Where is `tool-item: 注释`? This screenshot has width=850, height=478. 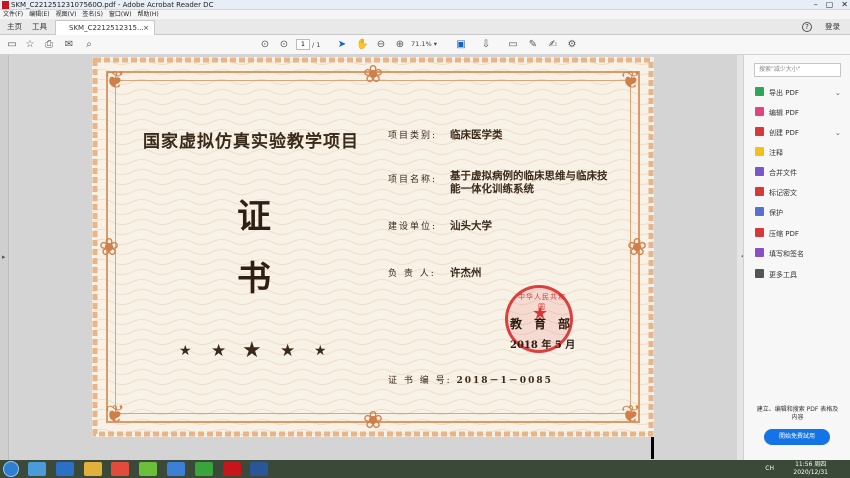
tool-item: 注释 is located at coordinates (769, 153).